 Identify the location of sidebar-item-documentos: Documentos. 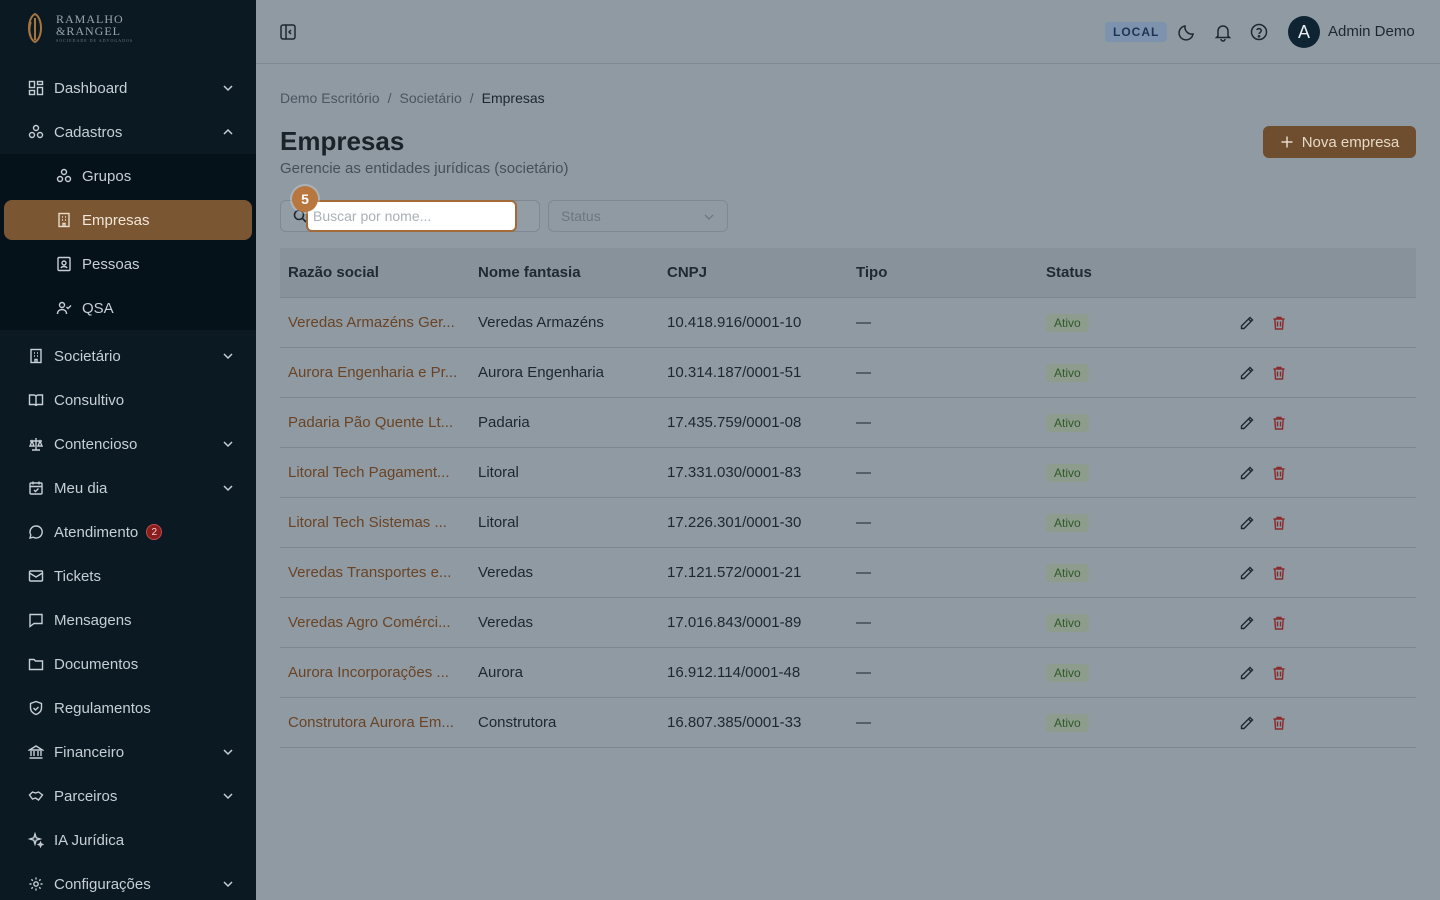
(128, 664).